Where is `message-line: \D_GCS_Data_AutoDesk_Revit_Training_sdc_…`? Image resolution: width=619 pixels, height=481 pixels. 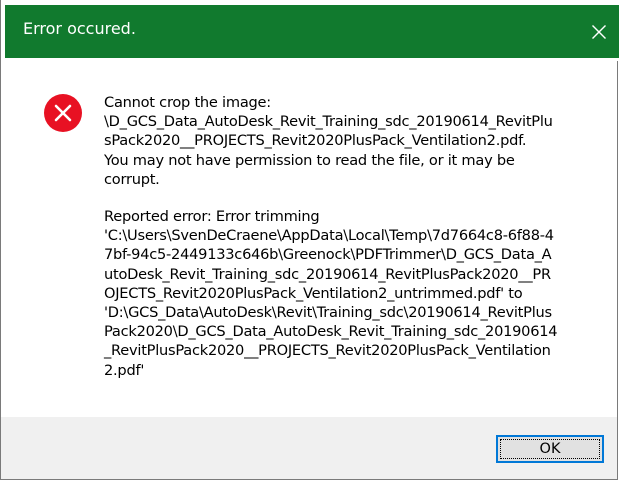
message-line: \D_GCS_Data_AutoDesk_Revit_Training_sdc_… is located at coordinates (328, 122).